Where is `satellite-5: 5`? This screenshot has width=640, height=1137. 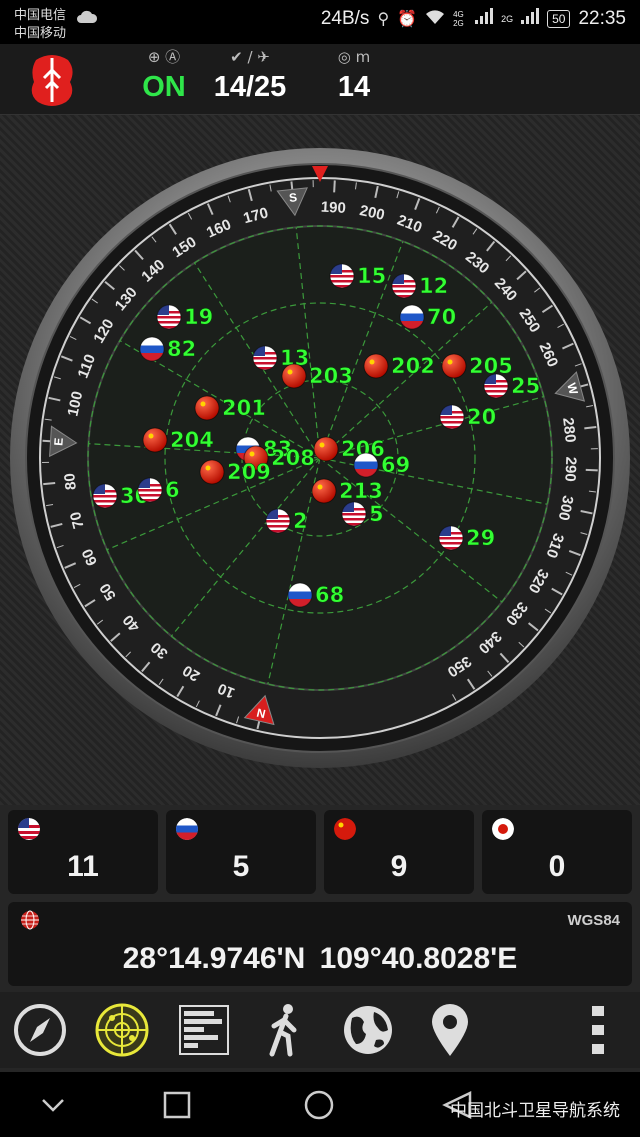 satellite-5: 5 is located at coordinates (362, 514).